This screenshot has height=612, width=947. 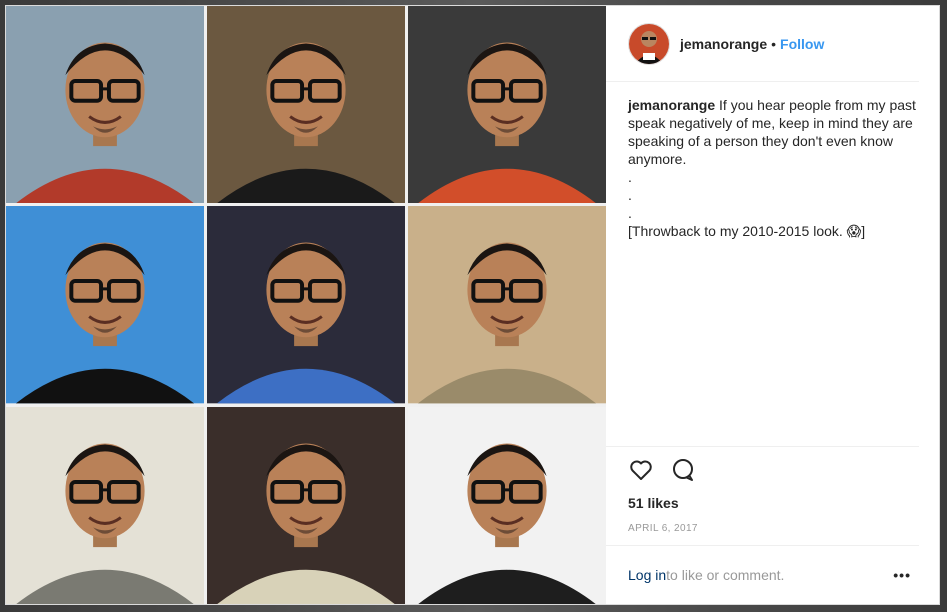 What do you see at coordinates (802, 44) in the screenshot?
I see `follow-button: Follow` at bounding box center [802, 44].